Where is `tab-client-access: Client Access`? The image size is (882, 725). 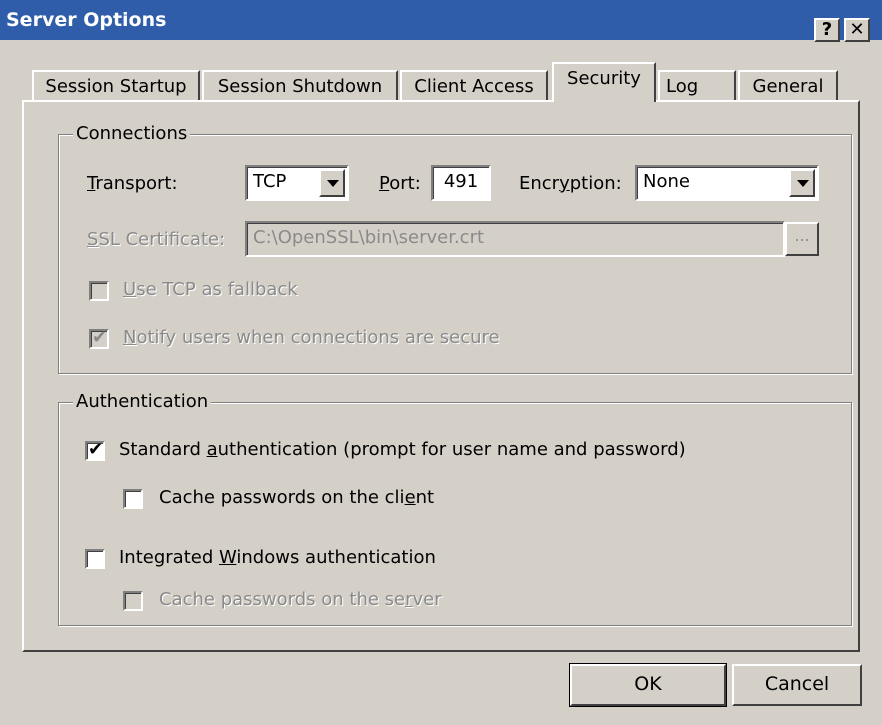
tab-client-access: Client Access is located at coordinates (474, 86).